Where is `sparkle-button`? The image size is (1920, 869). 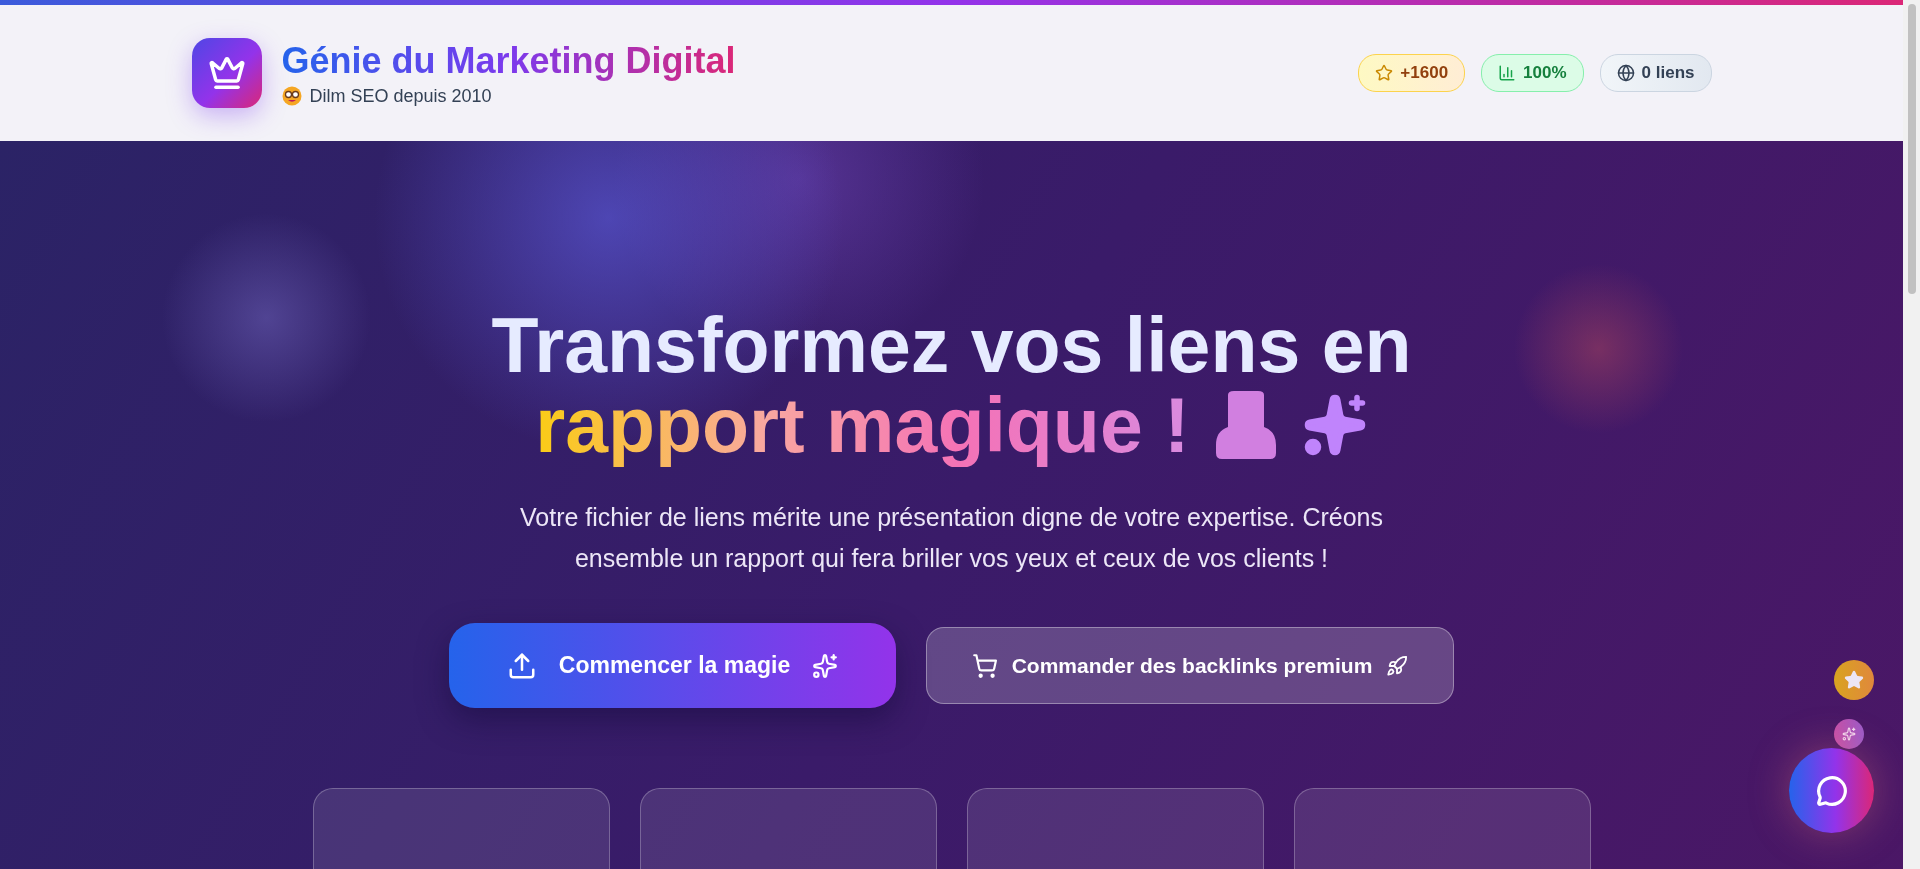
sparkle-button is located at coordinates (1849, 734).